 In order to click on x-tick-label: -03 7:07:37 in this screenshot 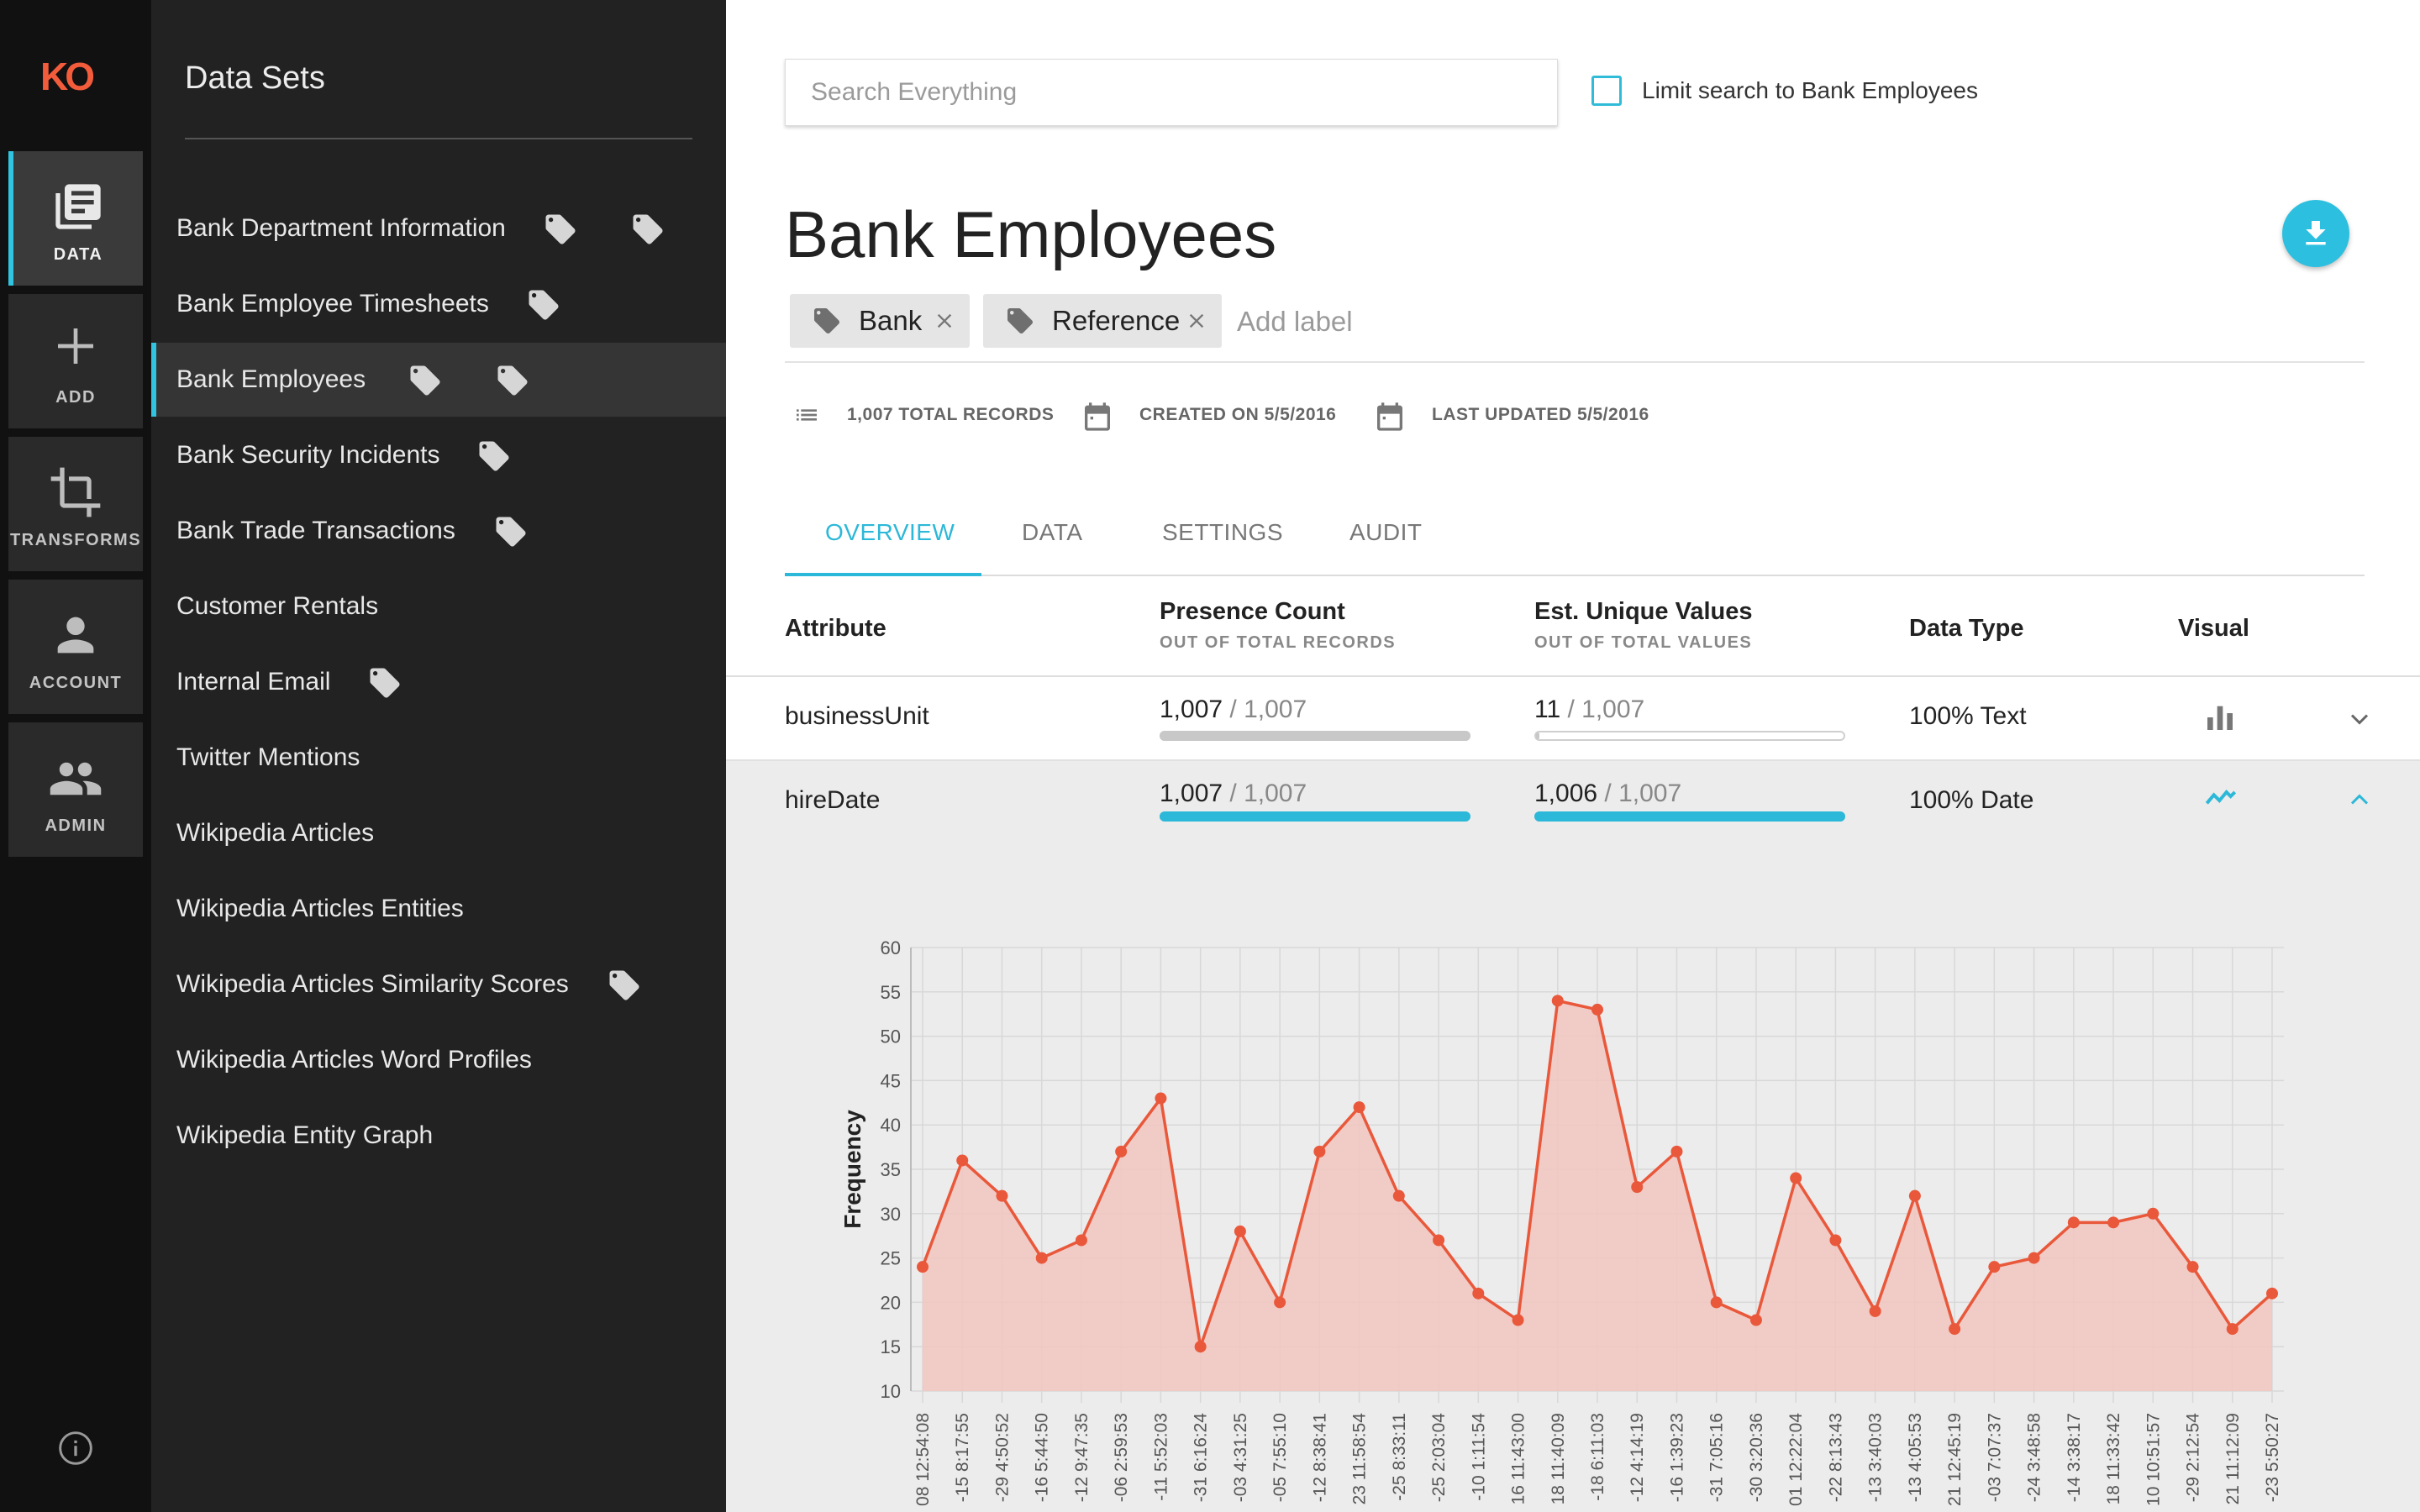, I will do `click(1994, 1457)`.